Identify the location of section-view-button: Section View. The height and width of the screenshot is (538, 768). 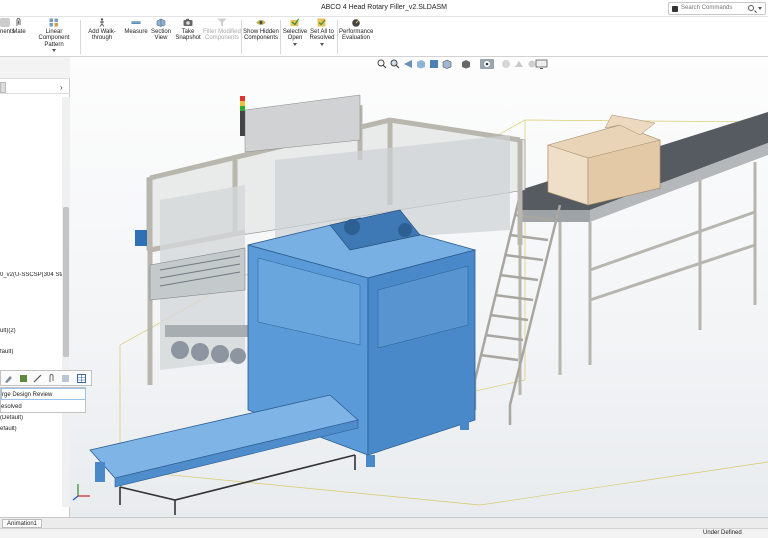
(161, 30).